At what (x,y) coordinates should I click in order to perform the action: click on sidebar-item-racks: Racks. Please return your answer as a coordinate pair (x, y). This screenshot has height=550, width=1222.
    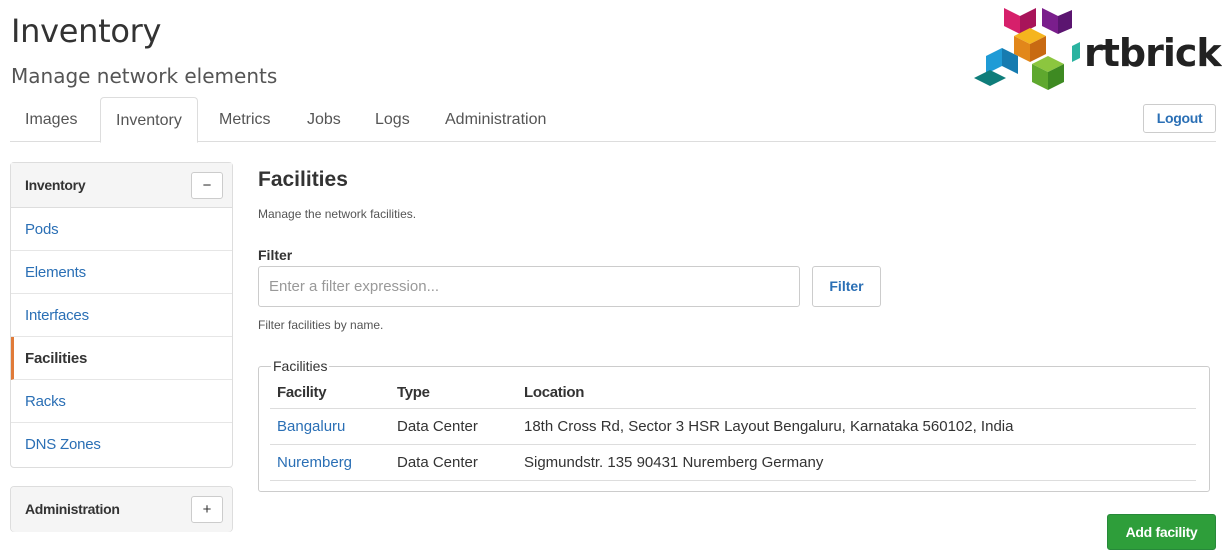
    Looking at the image, I should click on (121, 401).